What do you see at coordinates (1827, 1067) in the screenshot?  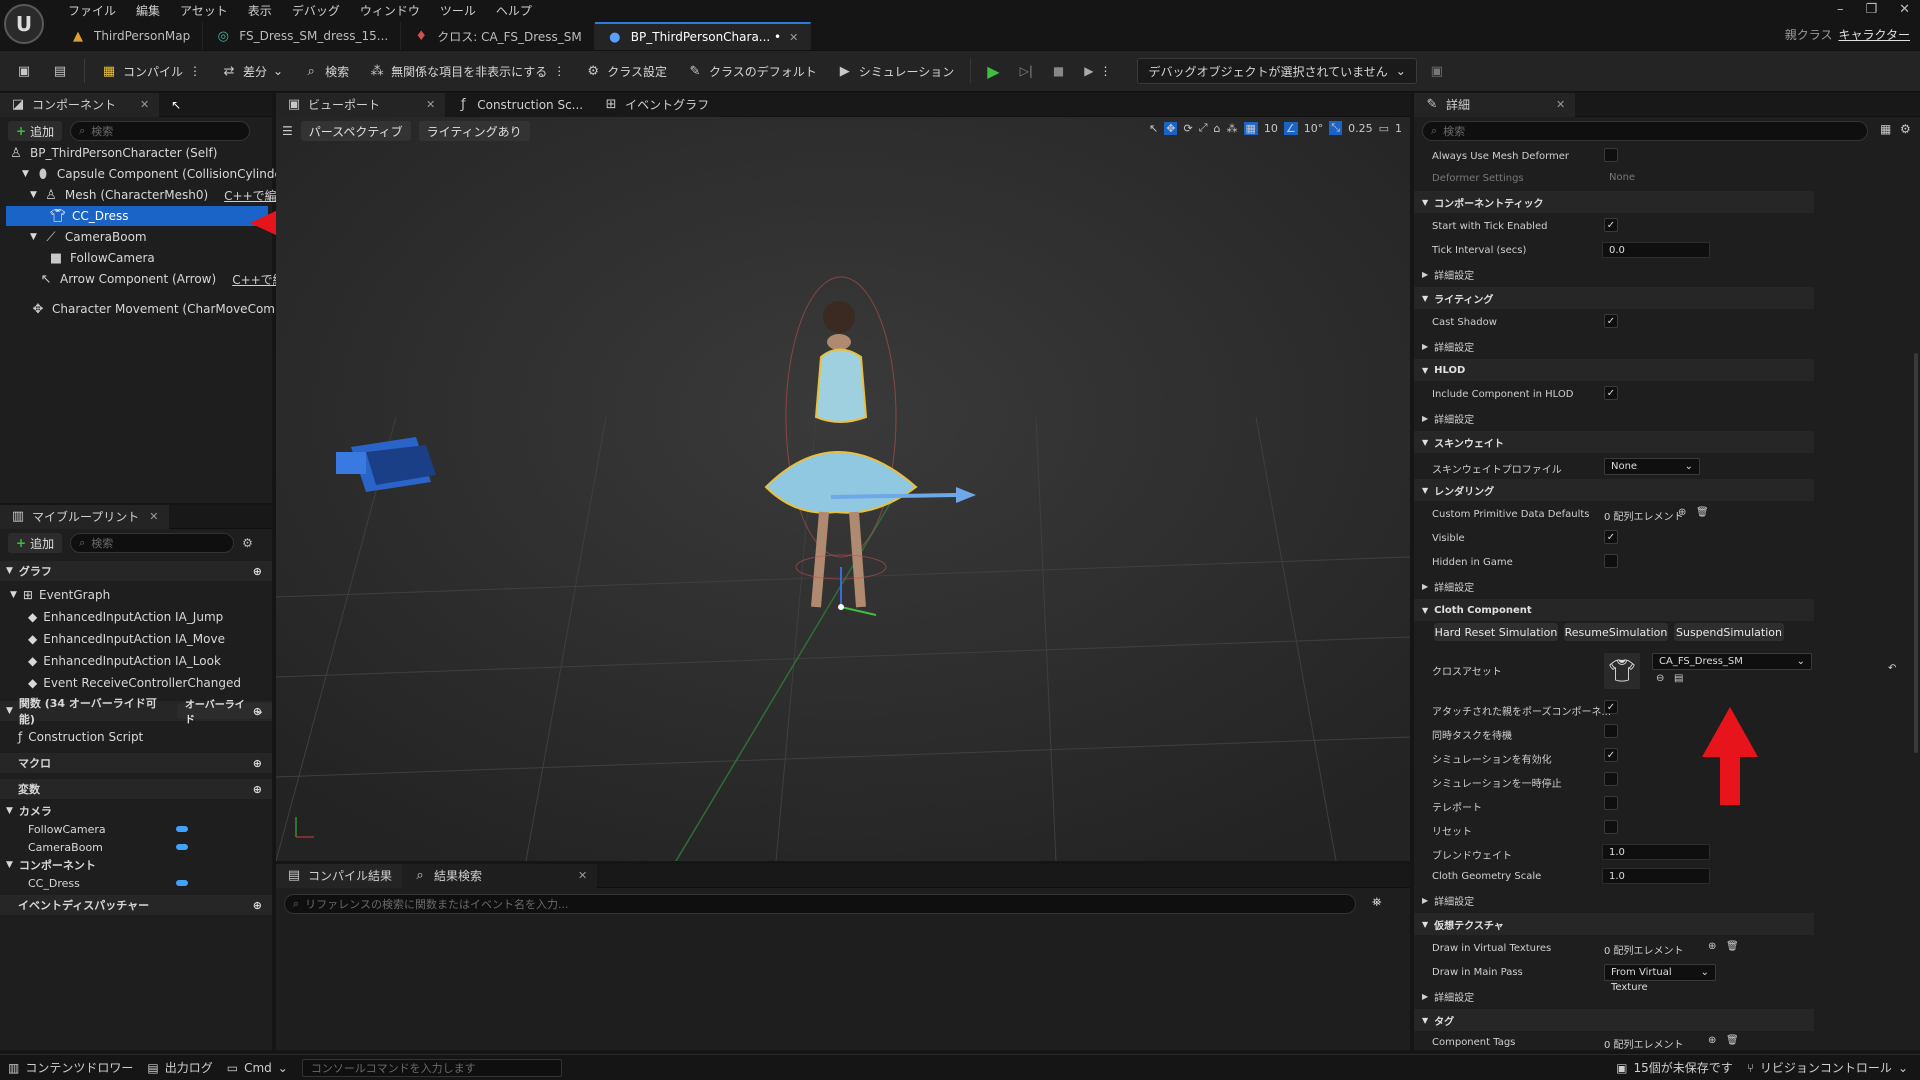 I see `source-control-button: ⑂ リビジョンコントロール ⌄` at bounding box center [1827, 1067].